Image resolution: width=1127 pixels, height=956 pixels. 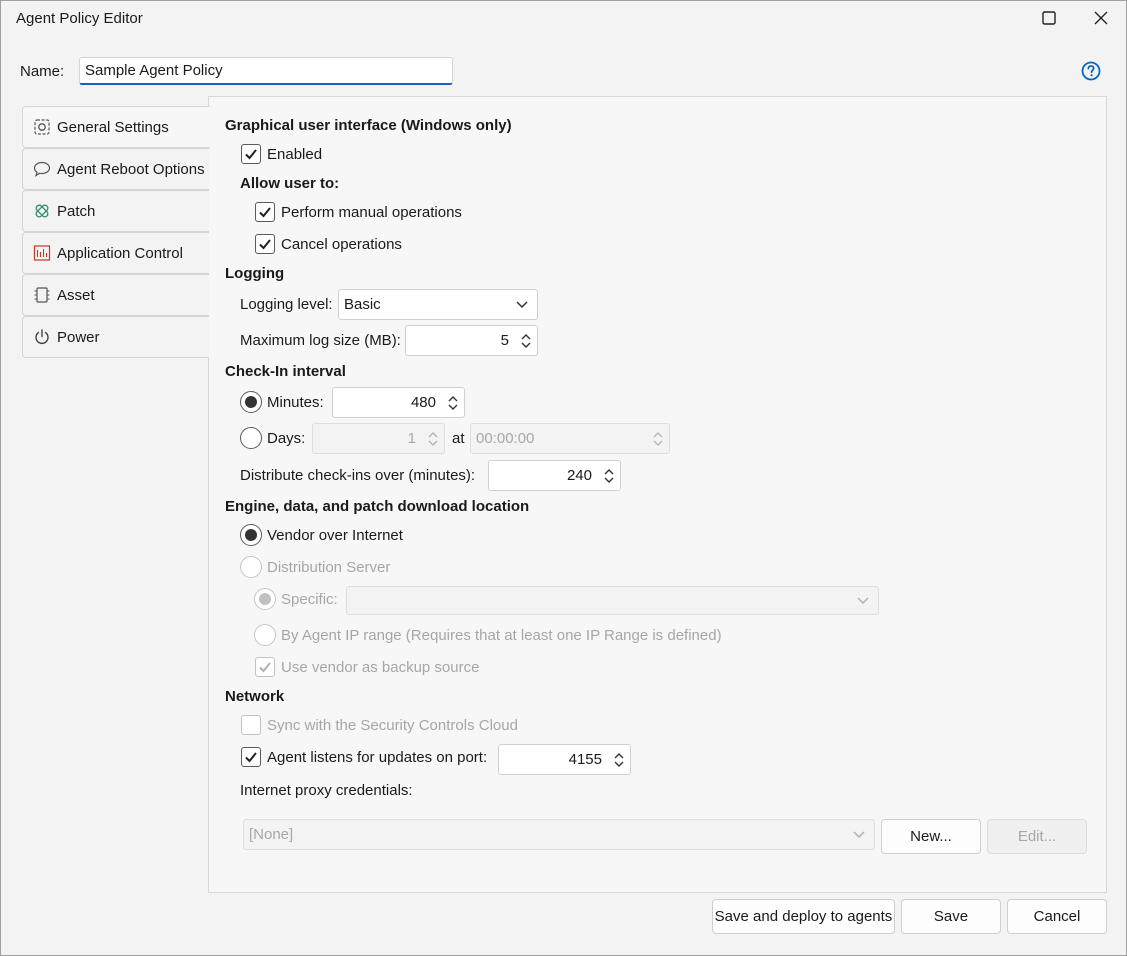 What do you see at coordinates (251, 535) in the screenshot?
I see `vendor-radio` at bounding box center [251, 535].